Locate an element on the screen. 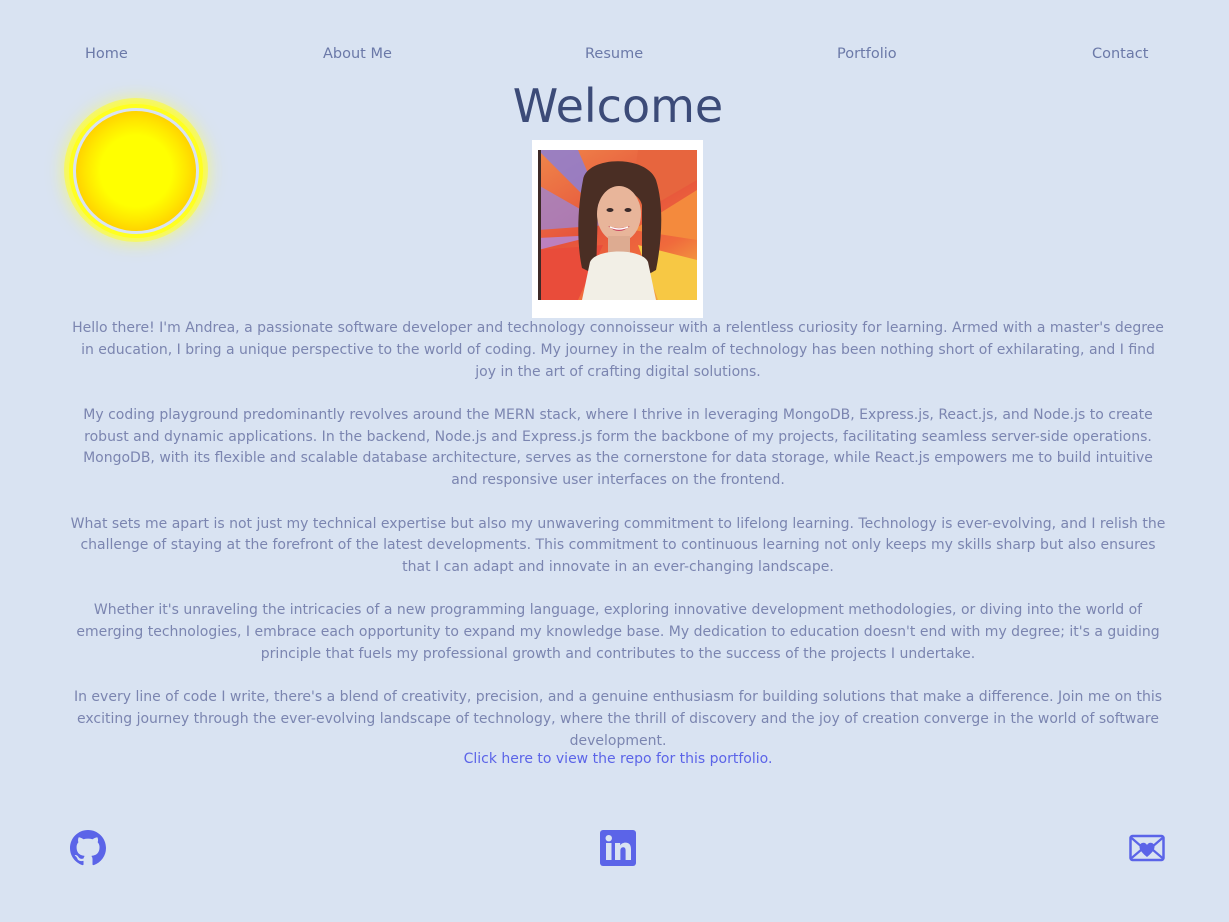 The width and height of the screenshot is (1229, 922). profile-photo is located at coordinates (617, 225).